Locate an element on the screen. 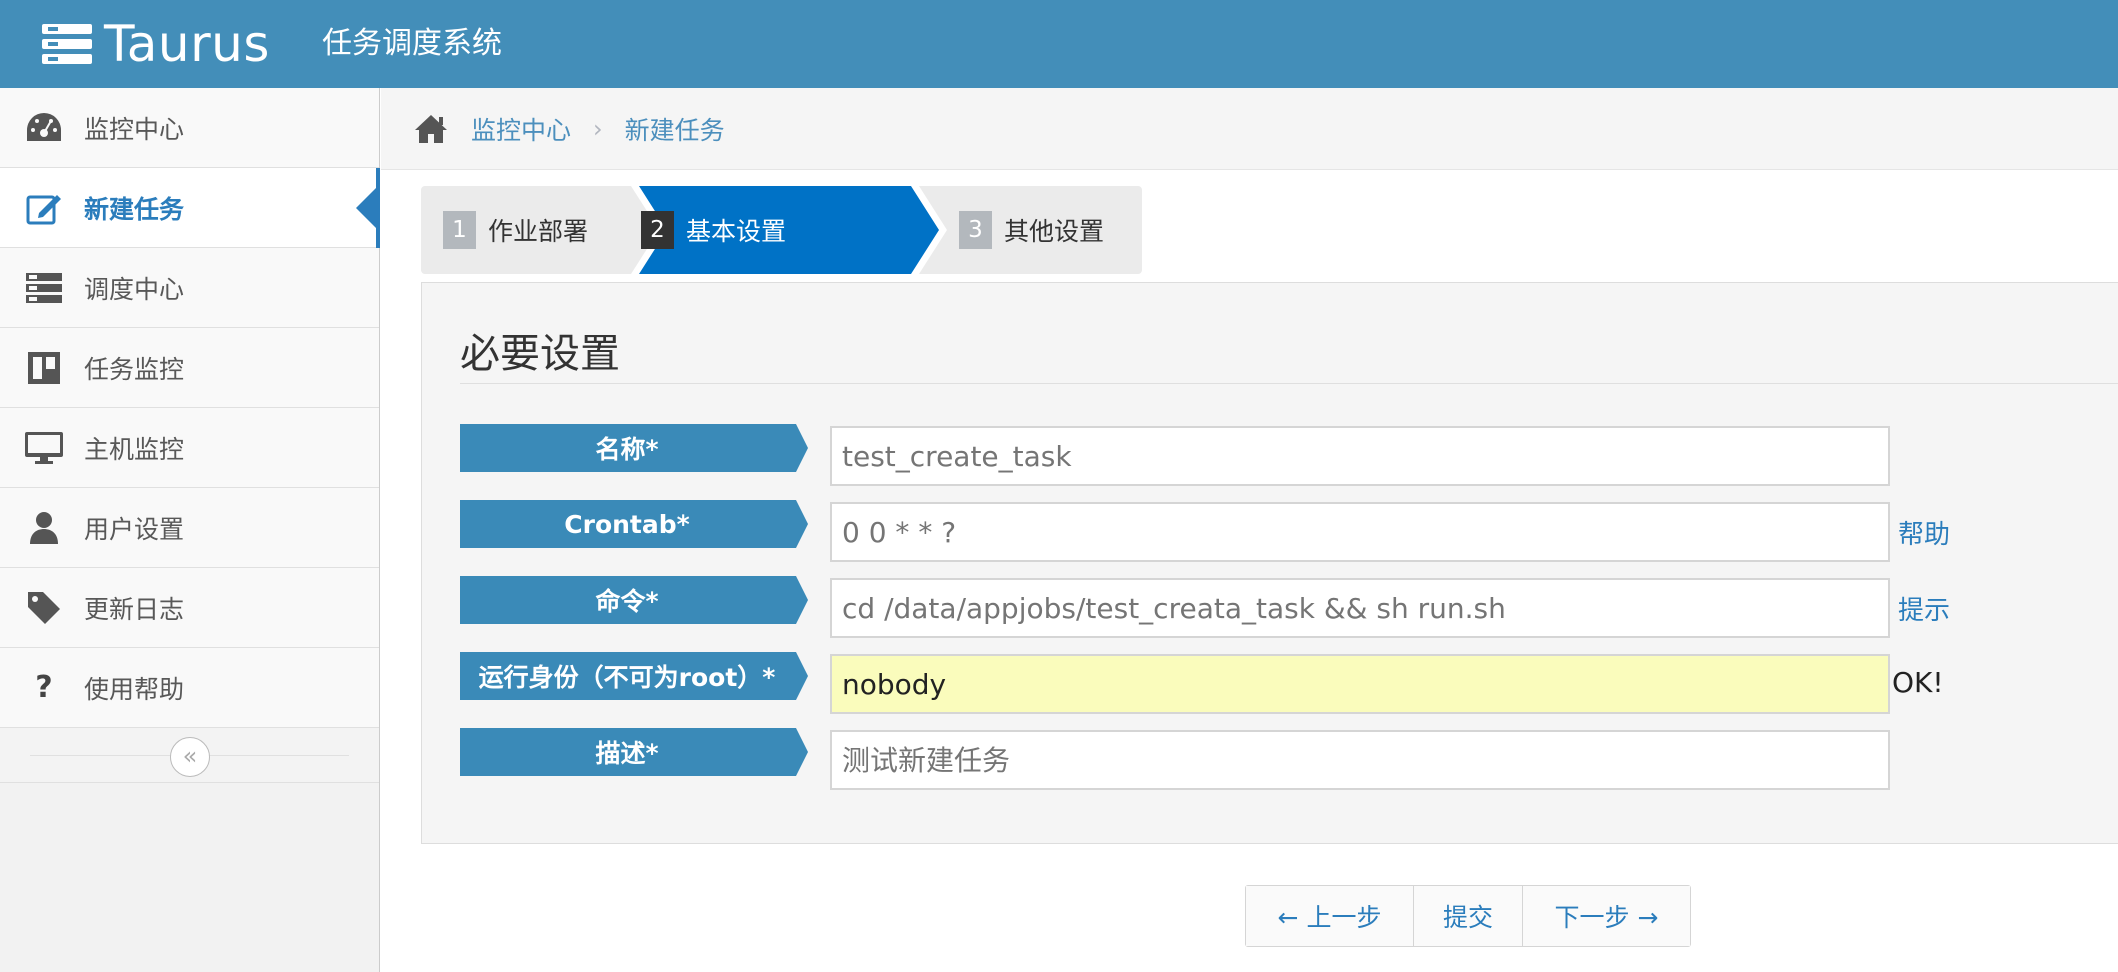 The width and height of the screenshot is (2118, 972). crontab-input is located at coordinates (1360, 532).